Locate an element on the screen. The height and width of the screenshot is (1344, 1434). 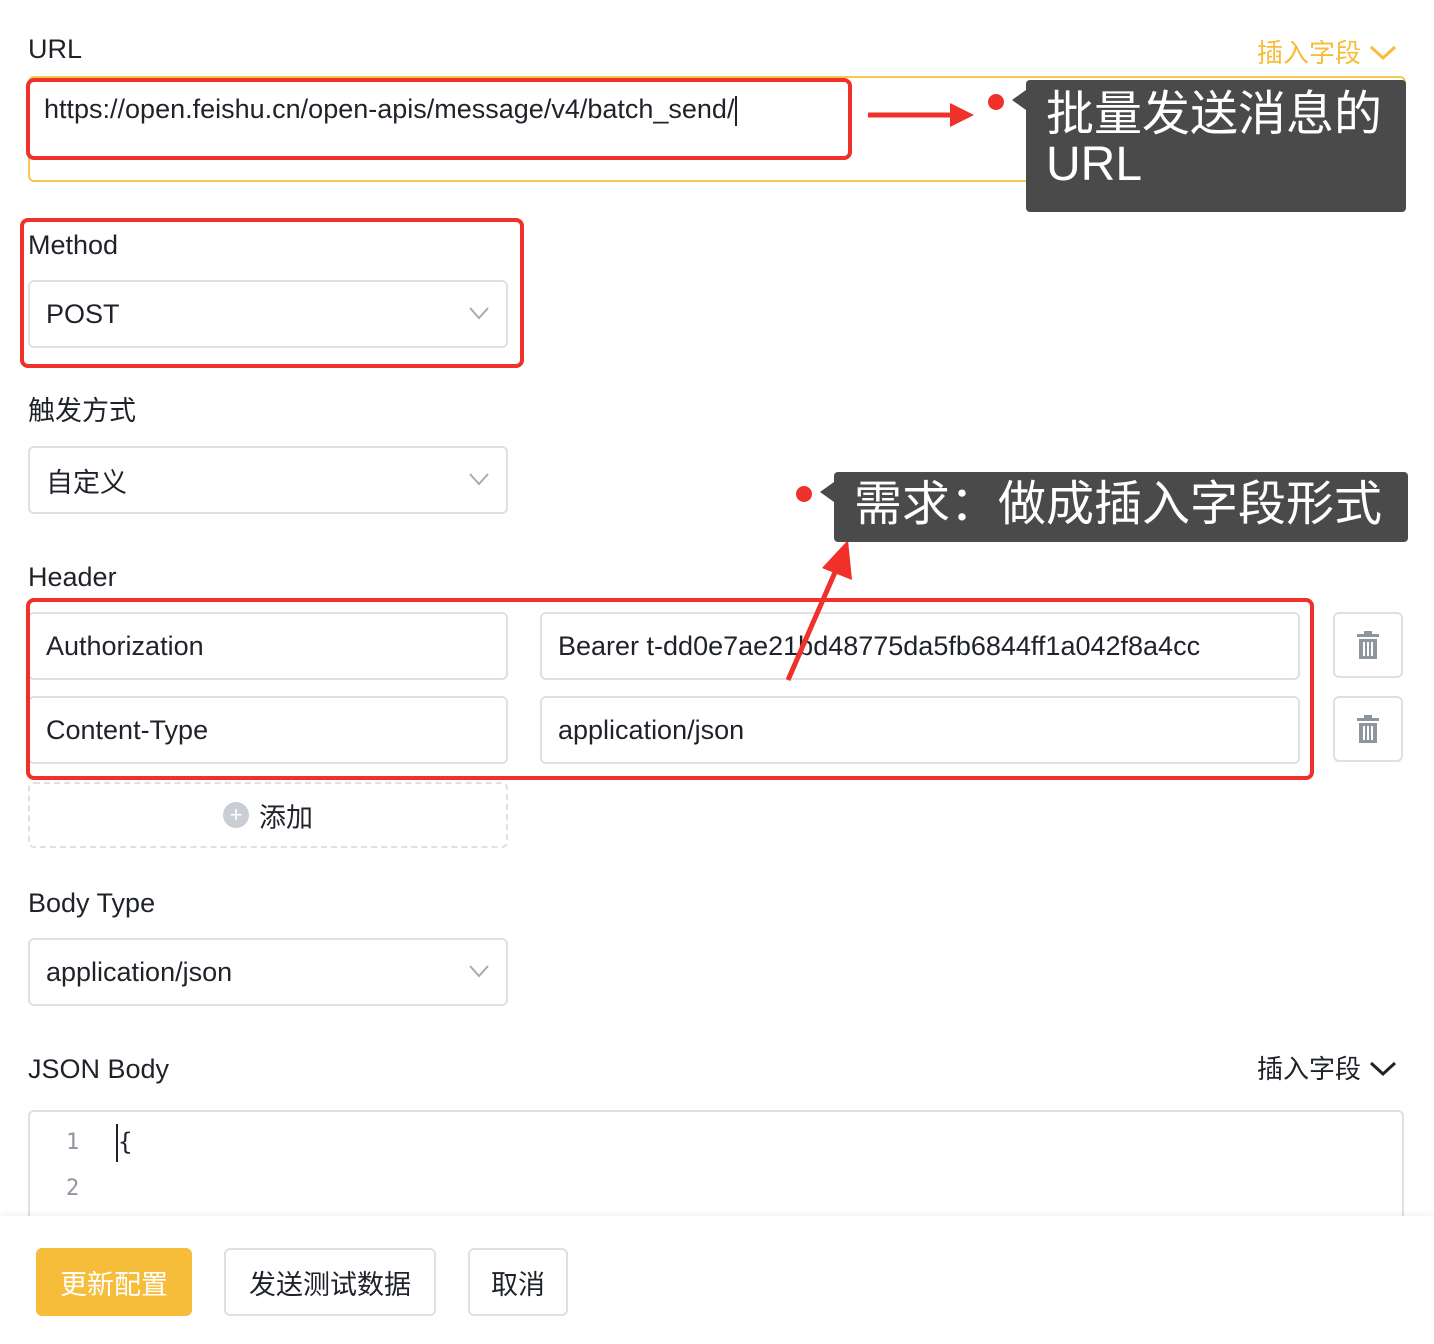
trigger-label: 触发方式 is located at coordinates (82, 411).